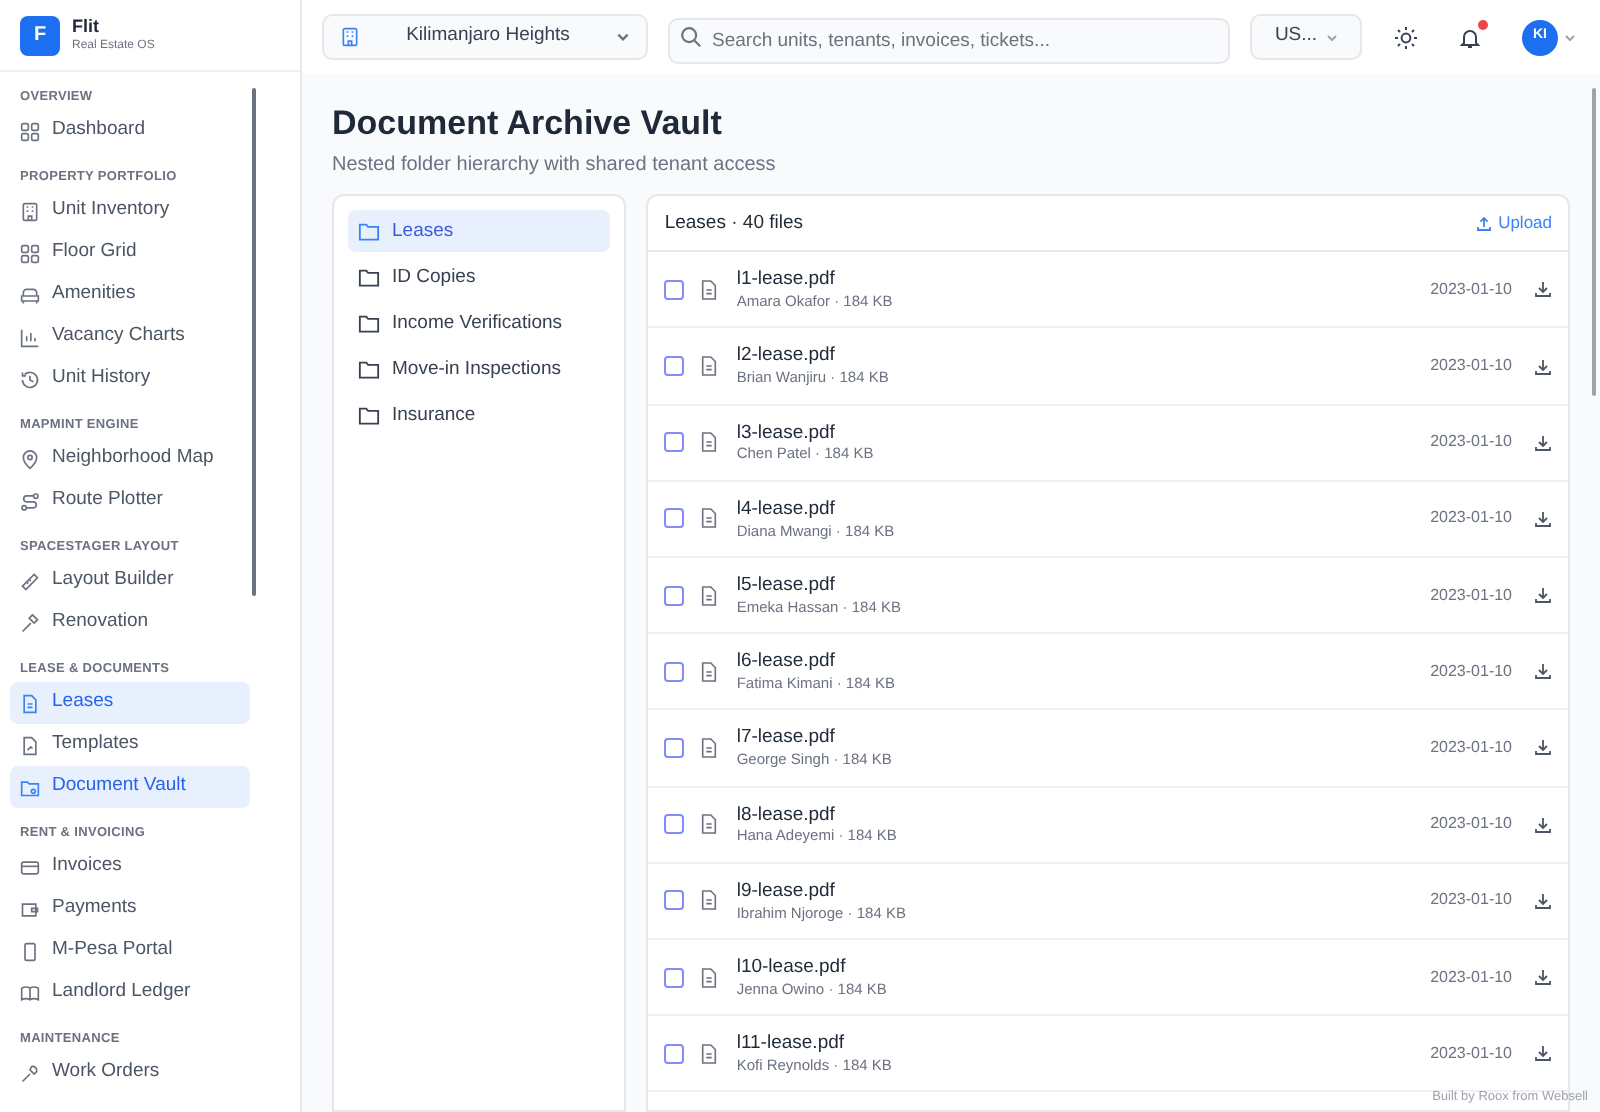  What do you see at coordinates (130, 703) in the screenshot?
I see `nav-item: Leases` at bounding box center [130, 703].